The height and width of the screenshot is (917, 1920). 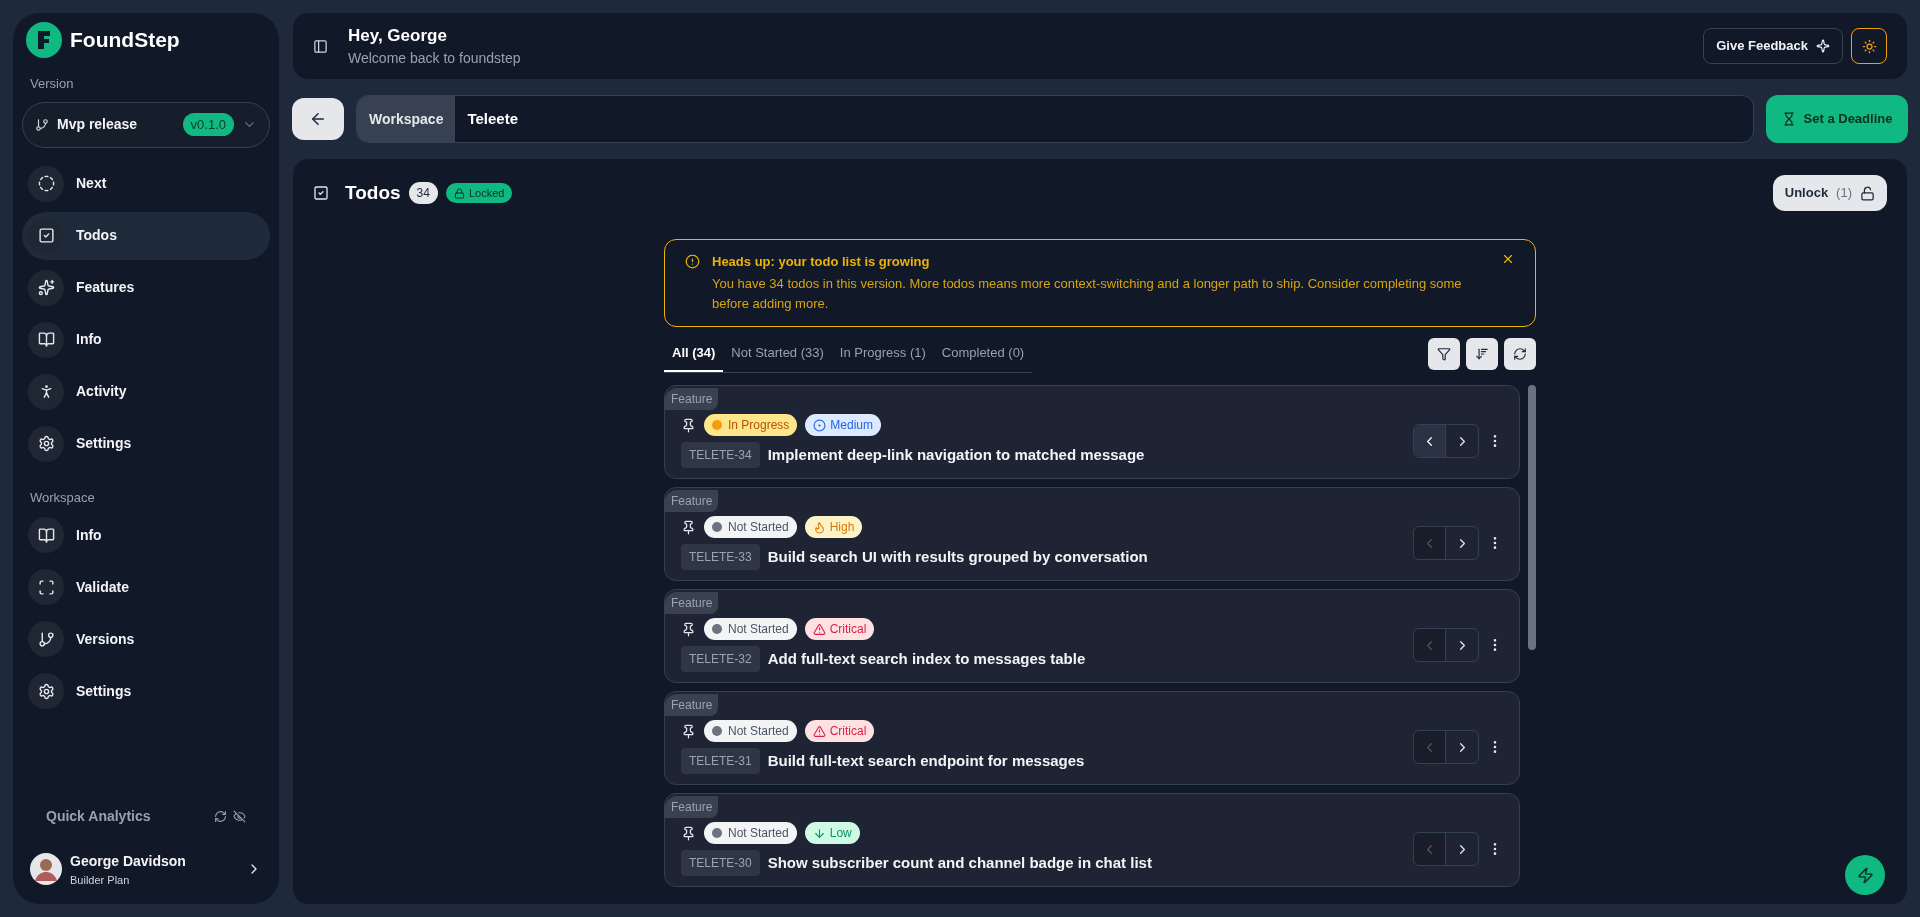 I want to click on locked-badge: Locked, so click(x=479, y=193).